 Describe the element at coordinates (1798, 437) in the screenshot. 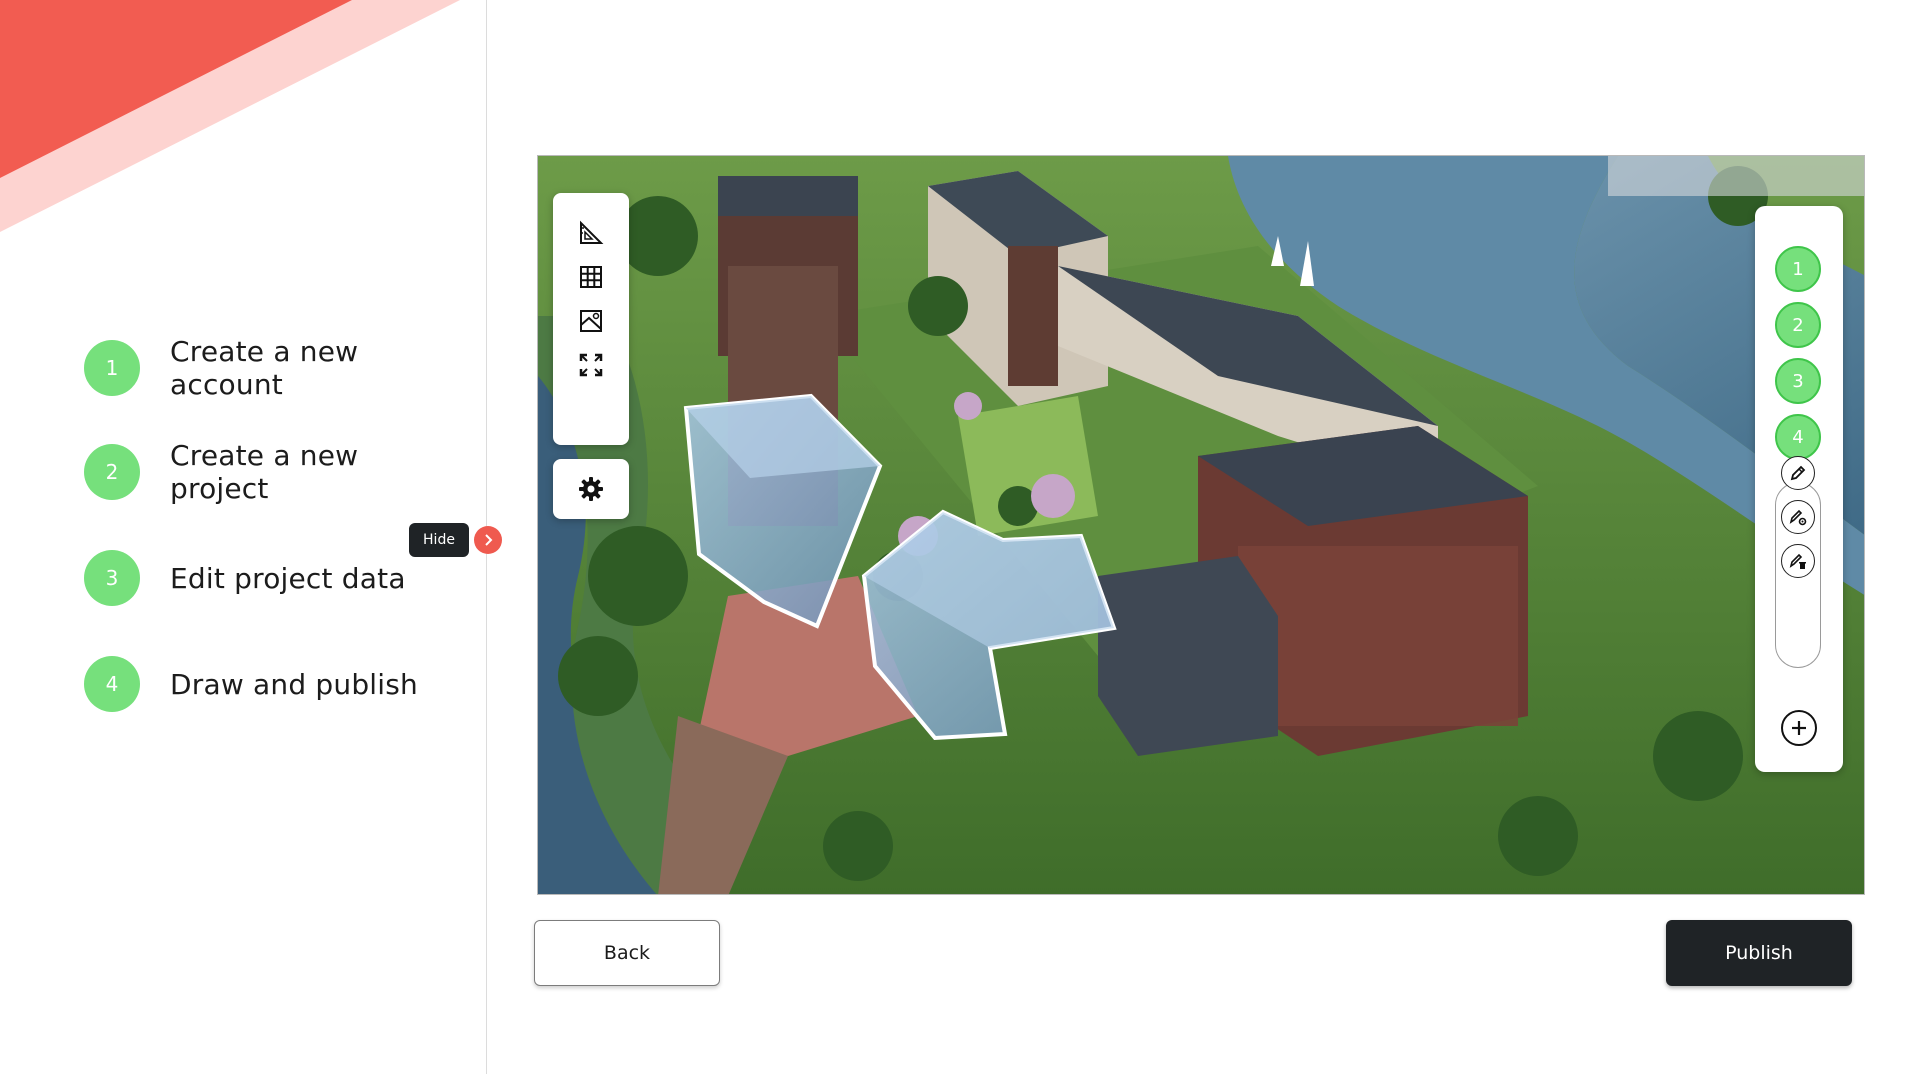

I see `layer-button-4: 4` at that location.